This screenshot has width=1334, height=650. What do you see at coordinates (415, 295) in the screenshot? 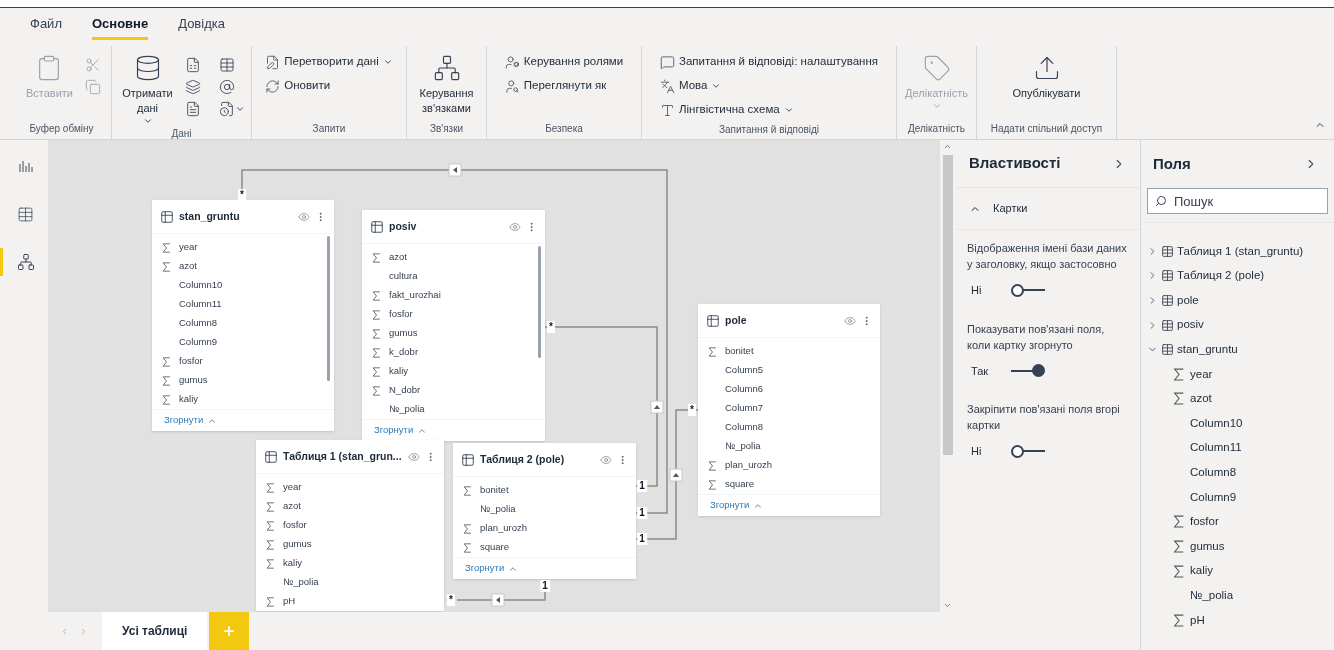
I see `field-name: fakt_urozhai` at bounding box center [415, 295].